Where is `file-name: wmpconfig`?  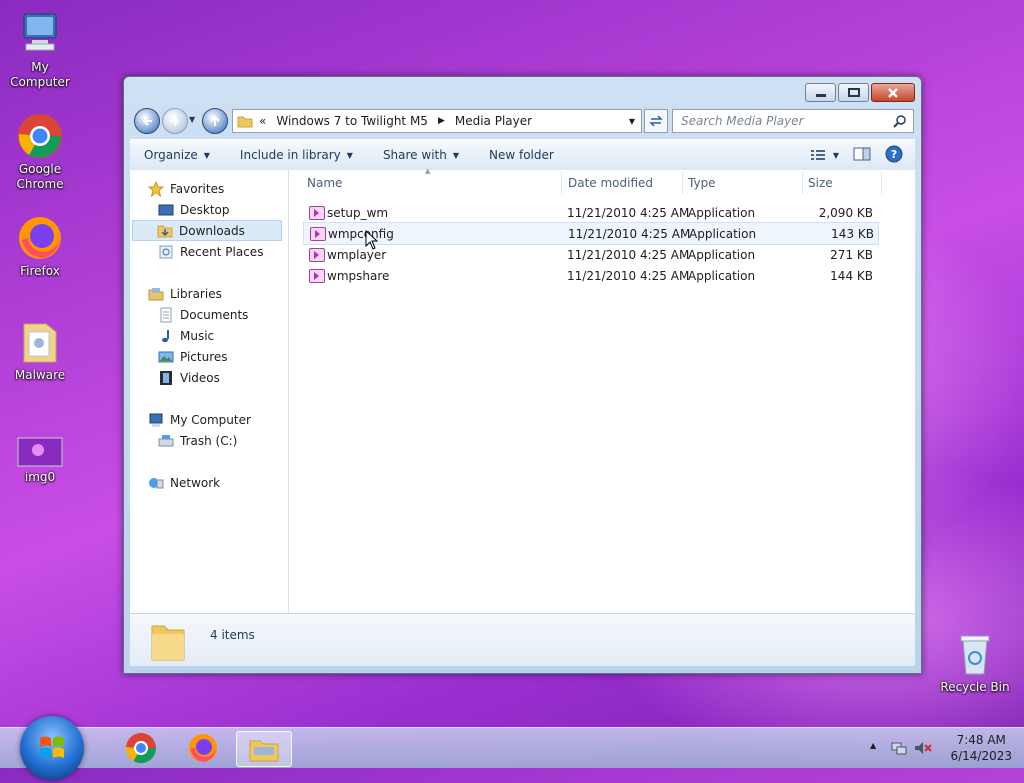
file-name: wmpconfig is located at coordinates (361, 233).